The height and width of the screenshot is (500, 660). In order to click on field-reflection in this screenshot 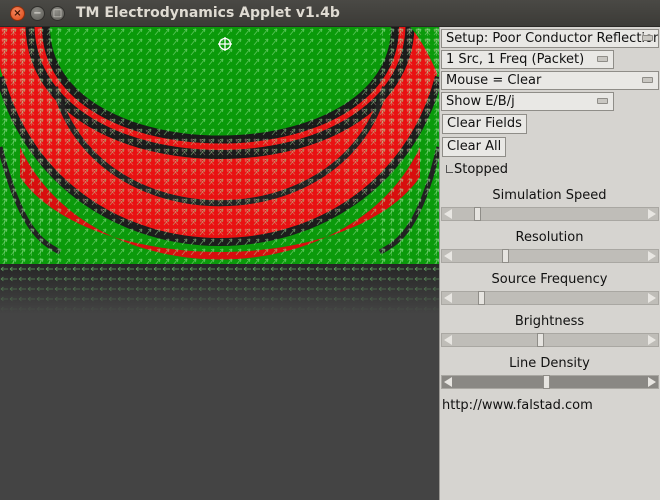, I will do `click(219, 289)`.